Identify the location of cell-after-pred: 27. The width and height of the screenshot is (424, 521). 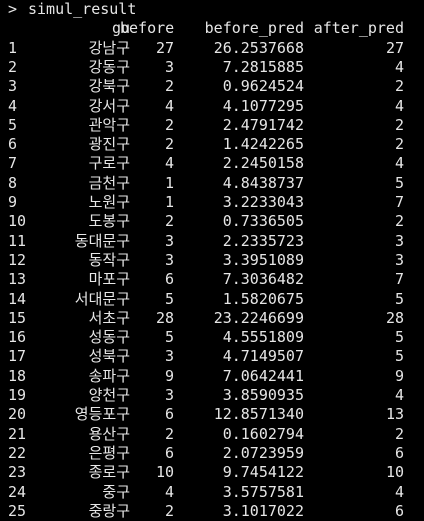
(394, 47).